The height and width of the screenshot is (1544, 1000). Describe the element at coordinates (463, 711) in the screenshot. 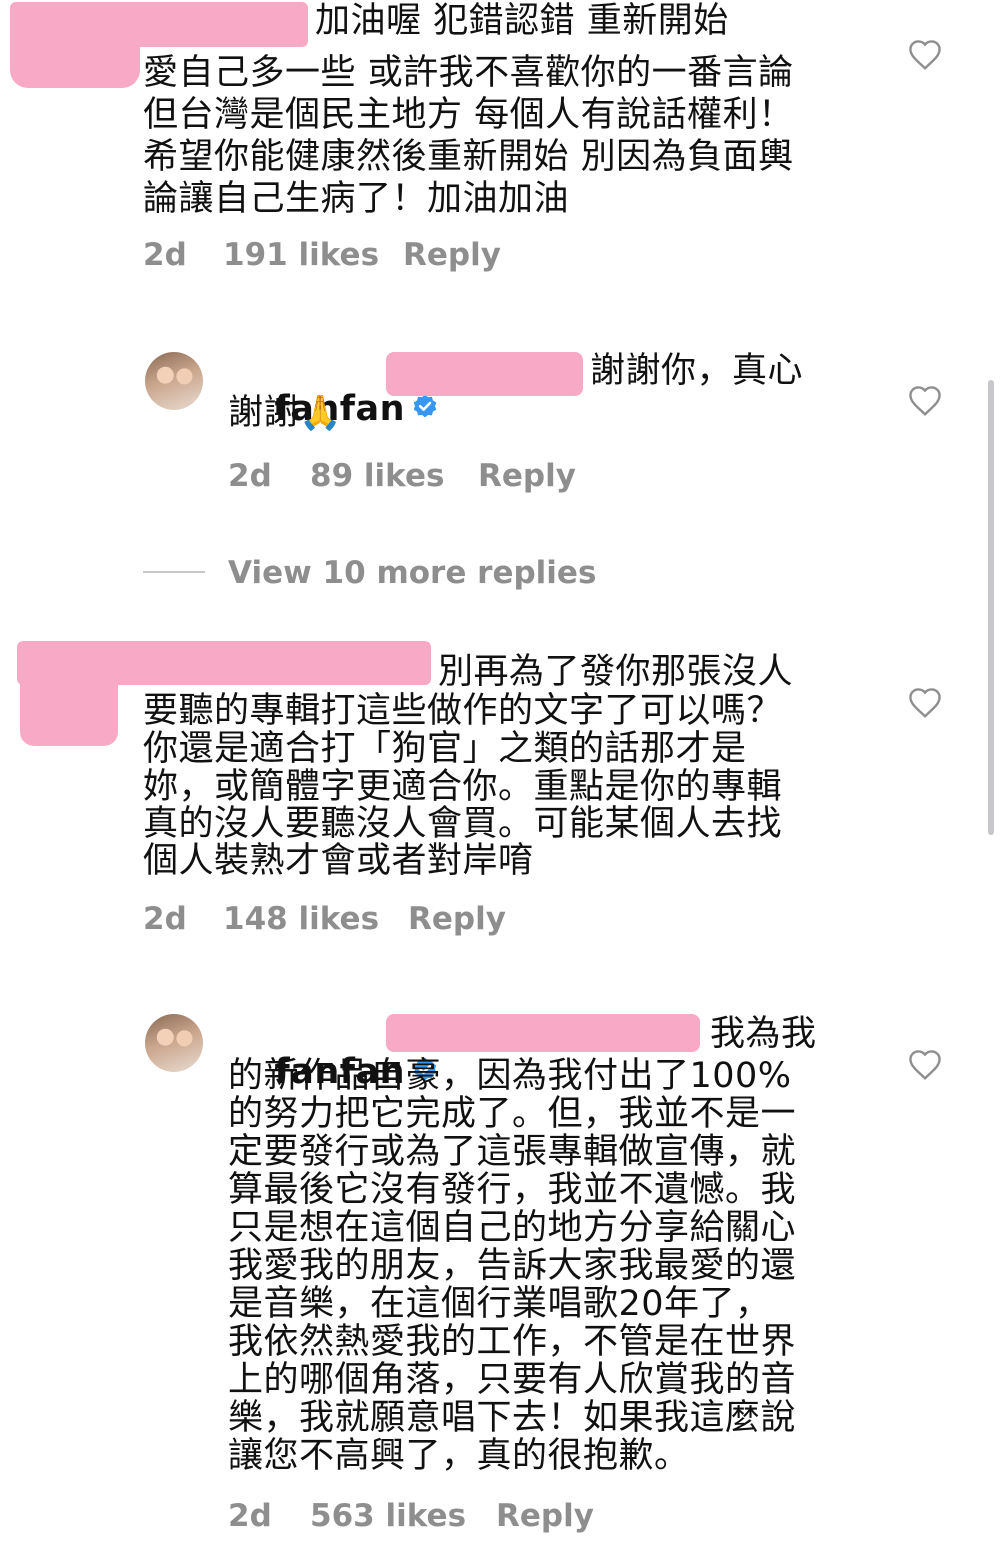

I see `comment-line: 要聽的專輯打這些做作的文字了可以嗎？` at that location.